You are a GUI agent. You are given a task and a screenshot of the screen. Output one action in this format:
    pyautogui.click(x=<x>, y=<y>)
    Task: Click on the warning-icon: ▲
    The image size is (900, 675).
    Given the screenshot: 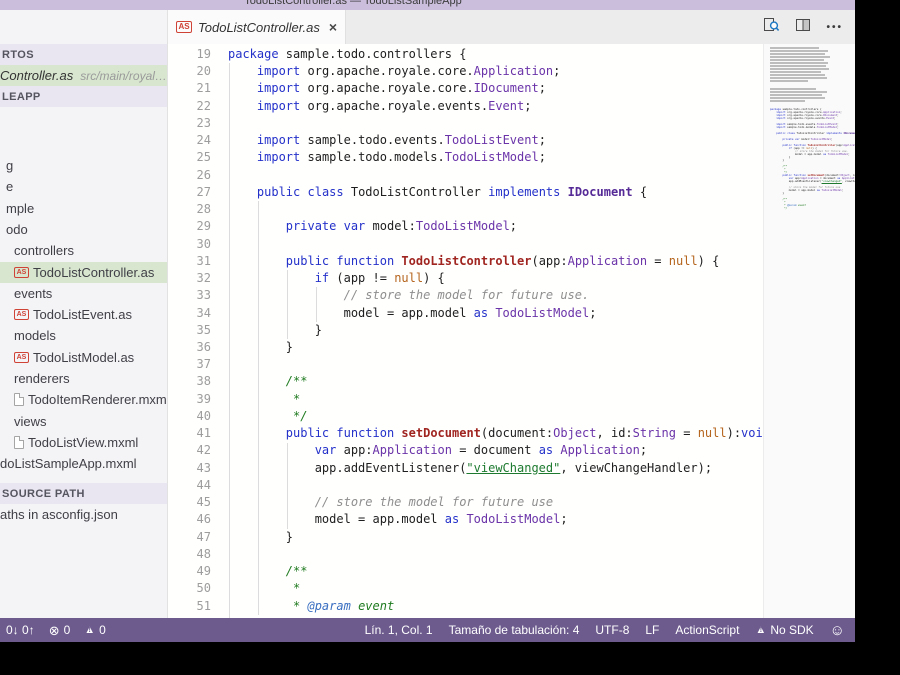 What is the action you would take?
    pyautogui.click(x=89, y=630)
    